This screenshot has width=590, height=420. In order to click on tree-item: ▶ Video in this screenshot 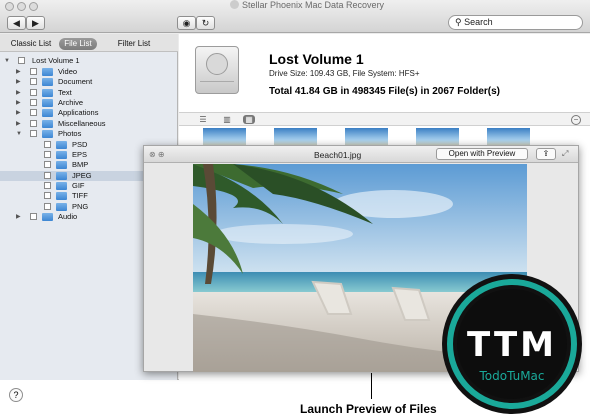, I will do `click(89, 72)`.